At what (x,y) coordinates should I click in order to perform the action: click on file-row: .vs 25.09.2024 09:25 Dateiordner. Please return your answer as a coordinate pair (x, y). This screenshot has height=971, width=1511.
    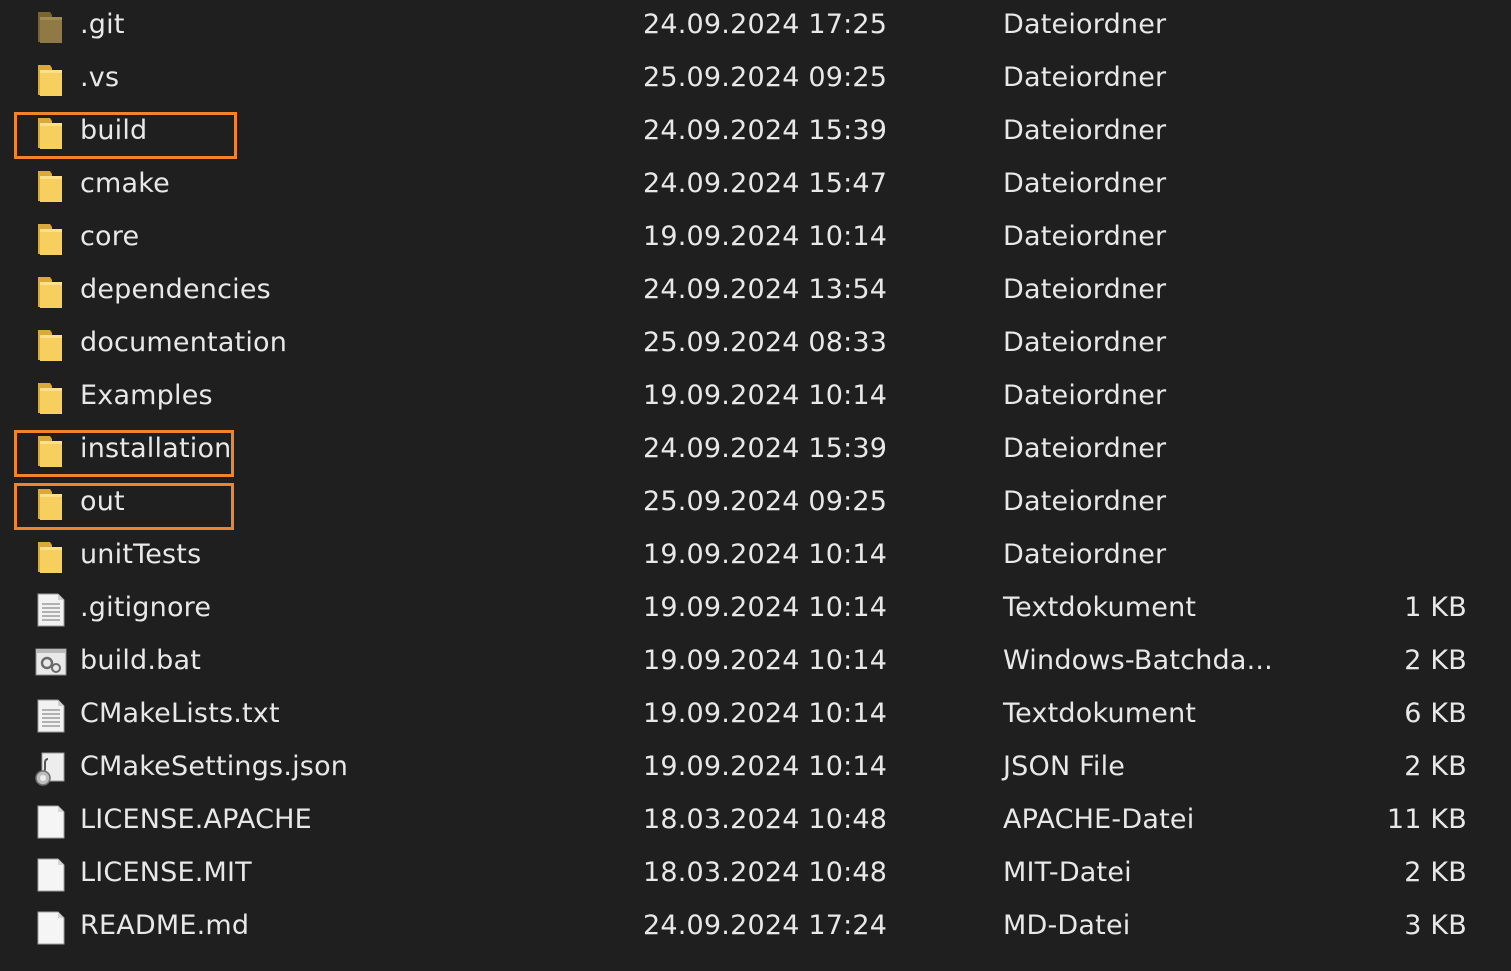
    Looking at the image, I should click on (755, 80).